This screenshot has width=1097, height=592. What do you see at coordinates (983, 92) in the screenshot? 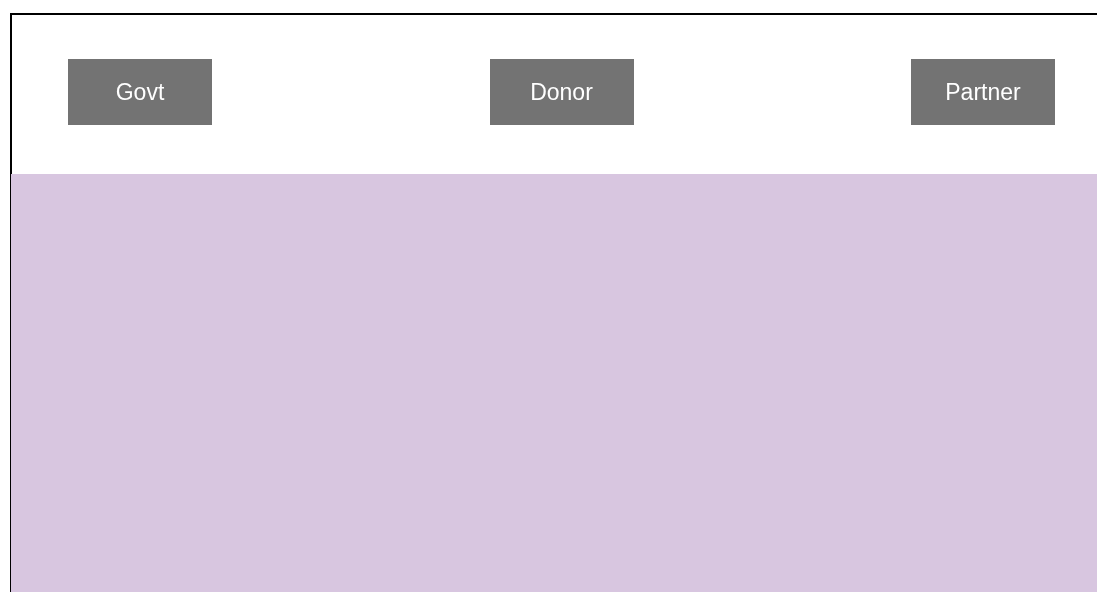
I see `category-button: Partner` at bounding box center [983, 92].